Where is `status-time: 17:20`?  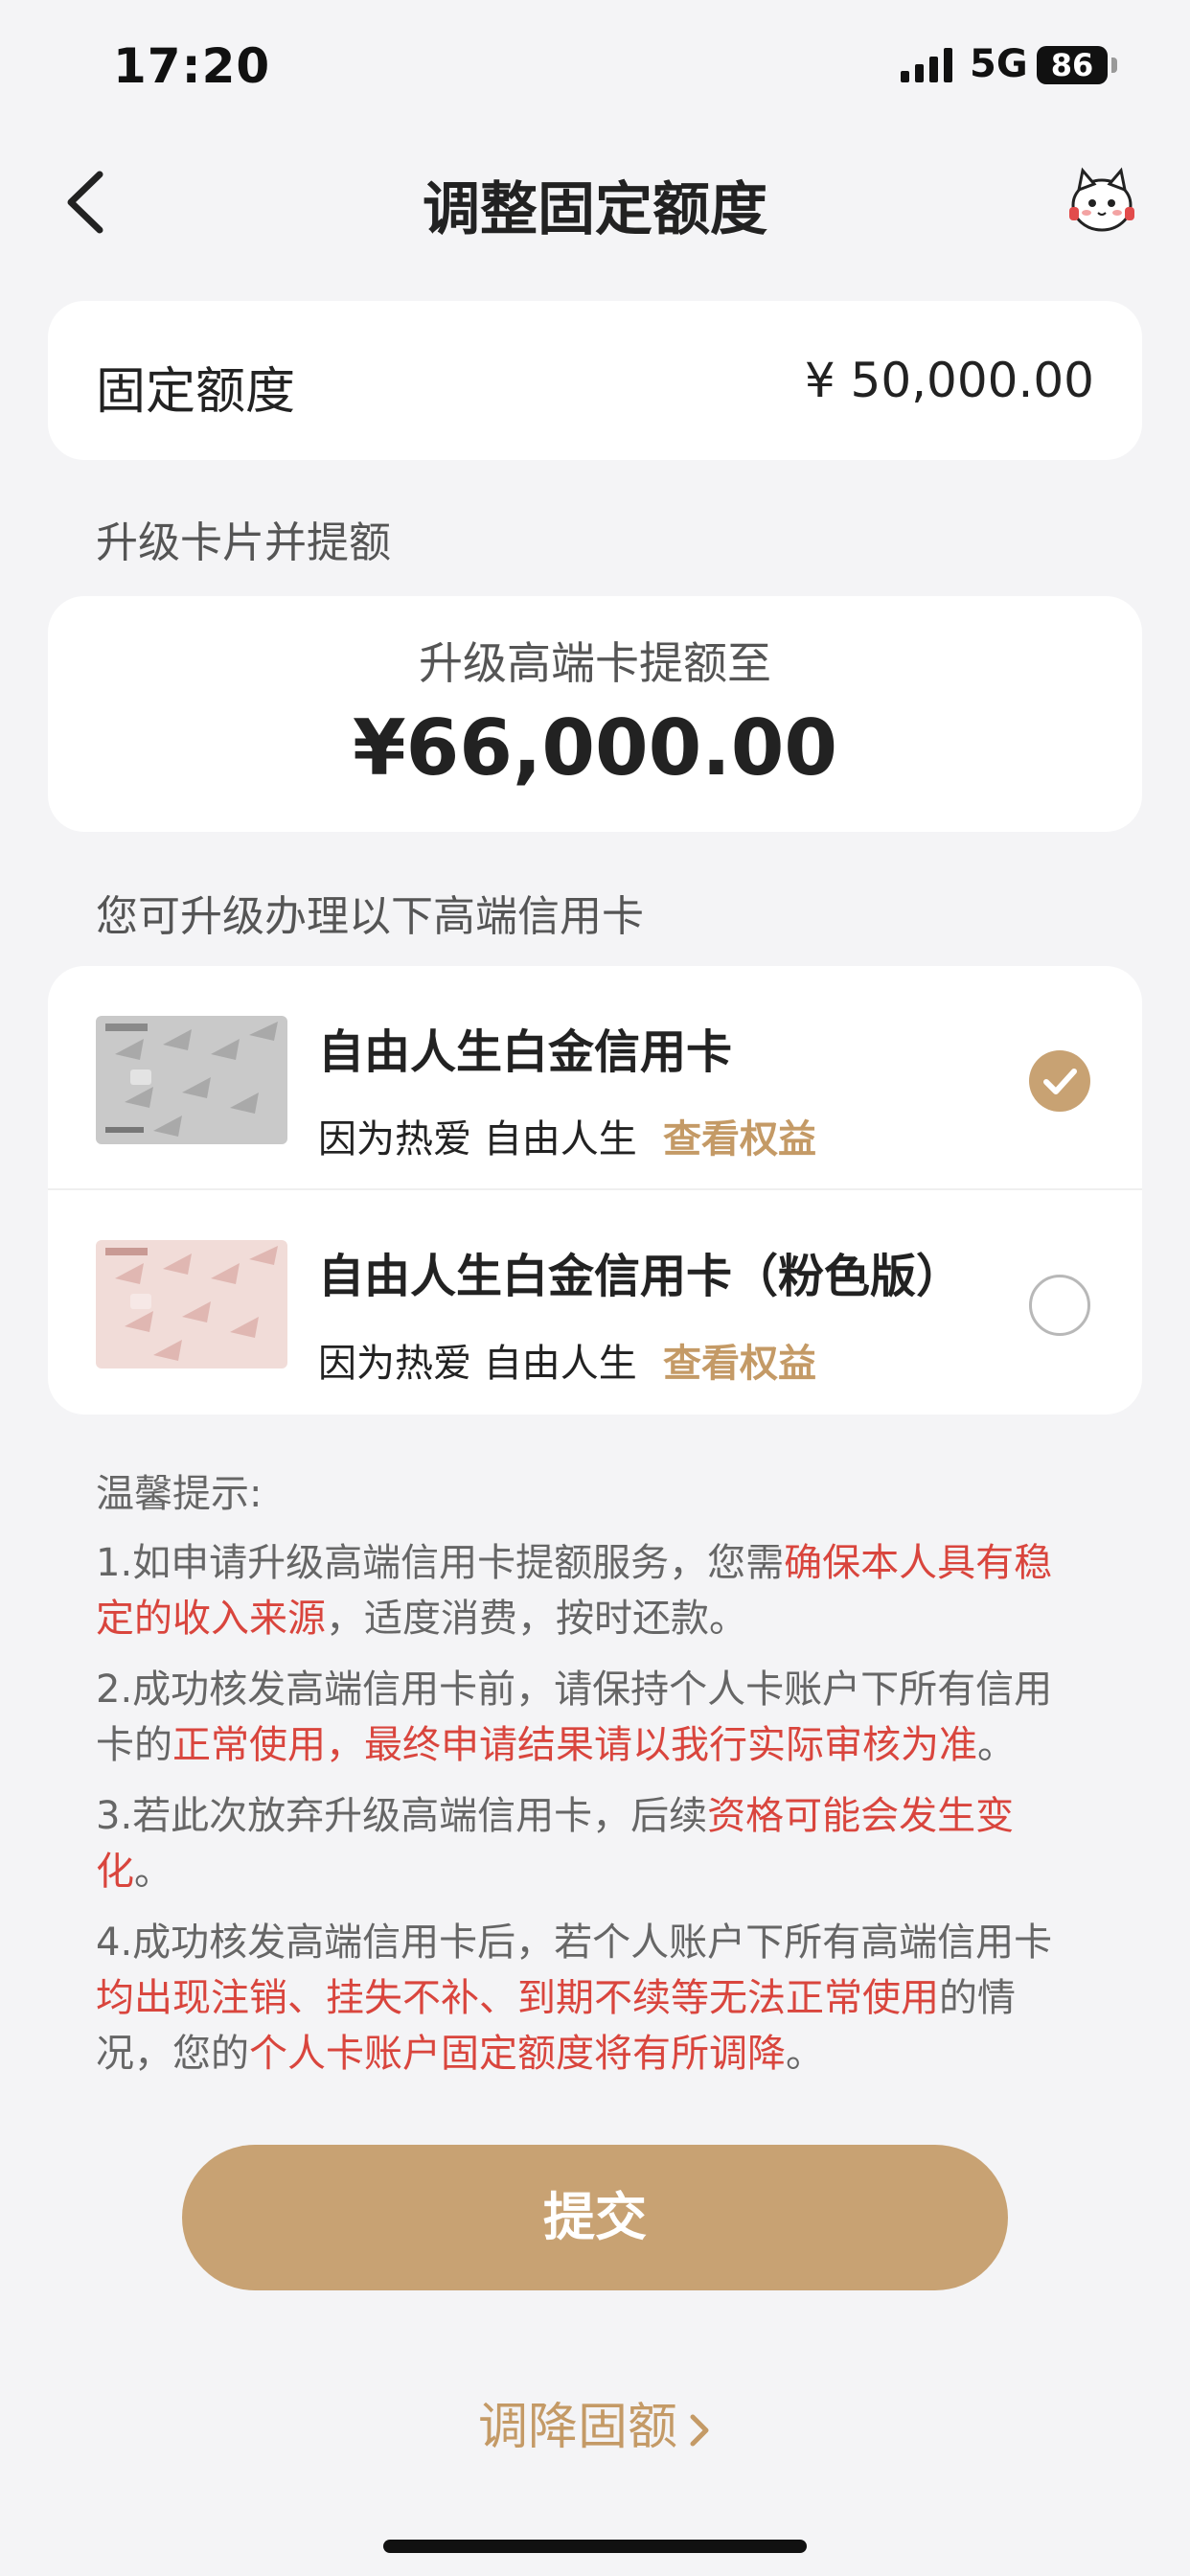
status-time: 17:20 is located at coordinates (192, 66).